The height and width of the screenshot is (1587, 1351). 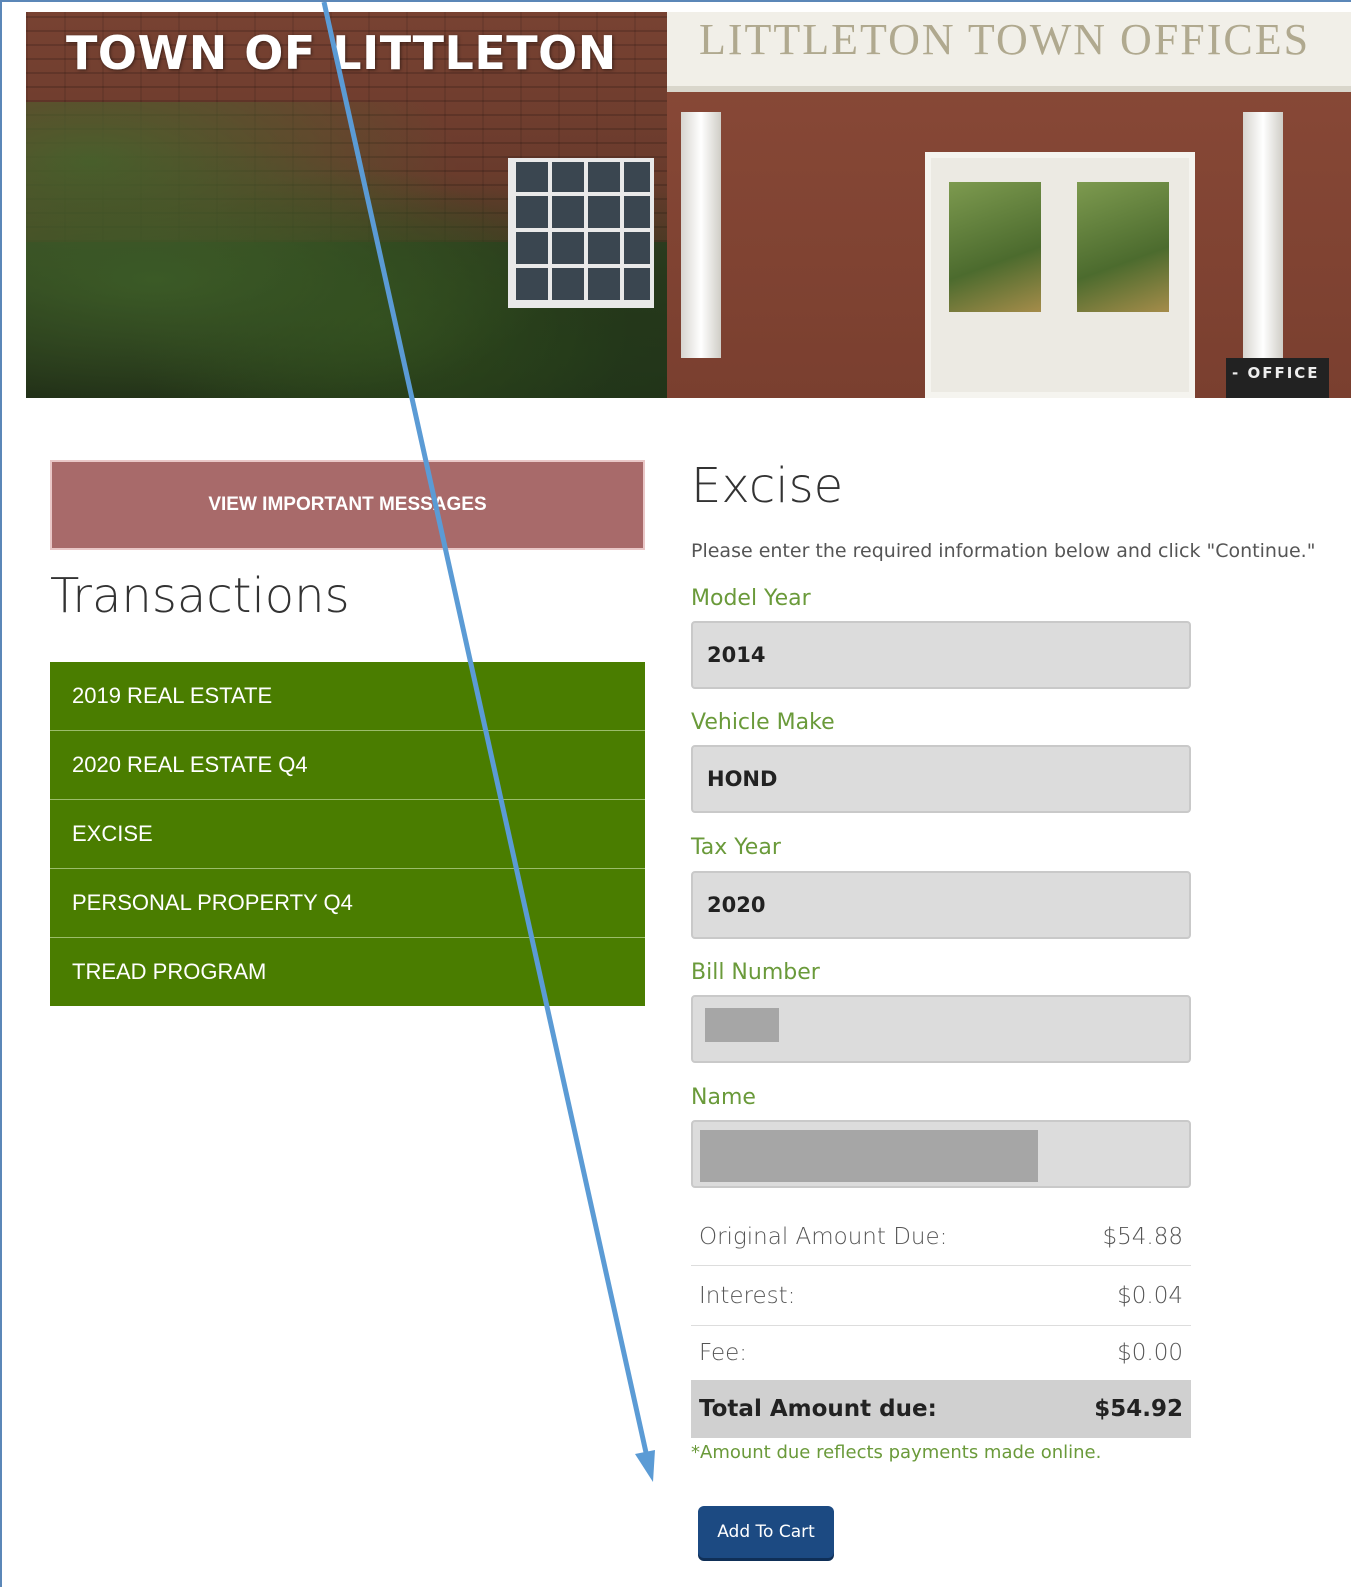 What do you see at coordinates (941, 1296) in the screenshot?
I see `interest-row: Interest: $0.04` at bounding box center [941, 1296].